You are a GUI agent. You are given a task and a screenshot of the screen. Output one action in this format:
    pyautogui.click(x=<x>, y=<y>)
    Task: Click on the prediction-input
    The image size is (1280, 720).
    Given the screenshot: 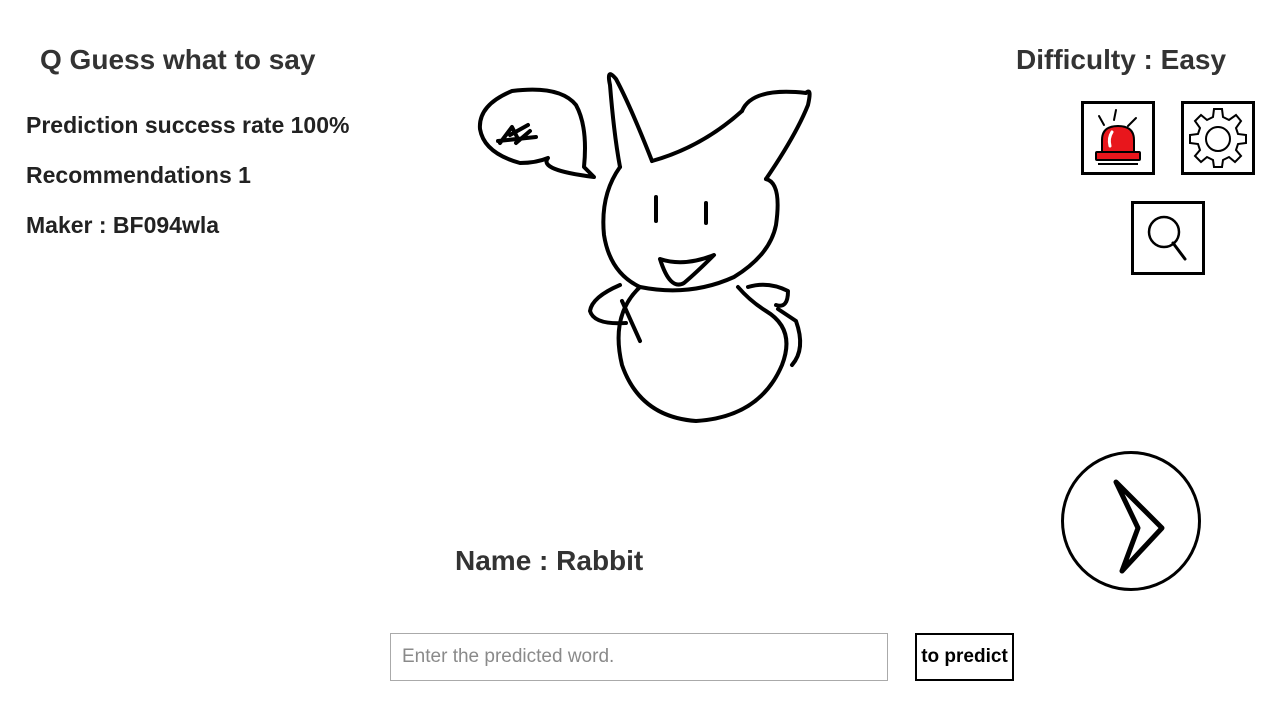 What is the action you would take?
    pyautogui.click(x=639, y=657)
    